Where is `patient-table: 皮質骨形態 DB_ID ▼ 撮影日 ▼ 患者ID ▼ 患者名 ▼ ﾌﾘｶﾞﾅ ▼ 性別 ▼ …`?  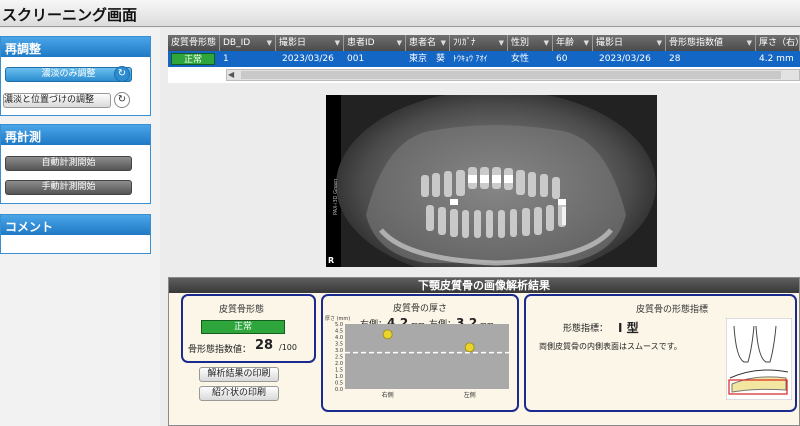
patient-table: 皮質骨形態 DB_ID ▼ 撮影日 ▼ 患者ID ▼ 患者名 ▼ ﾌﾘｶﾞﾅ ▼ 性別 ▼ … is located at coordinates (484, 59).